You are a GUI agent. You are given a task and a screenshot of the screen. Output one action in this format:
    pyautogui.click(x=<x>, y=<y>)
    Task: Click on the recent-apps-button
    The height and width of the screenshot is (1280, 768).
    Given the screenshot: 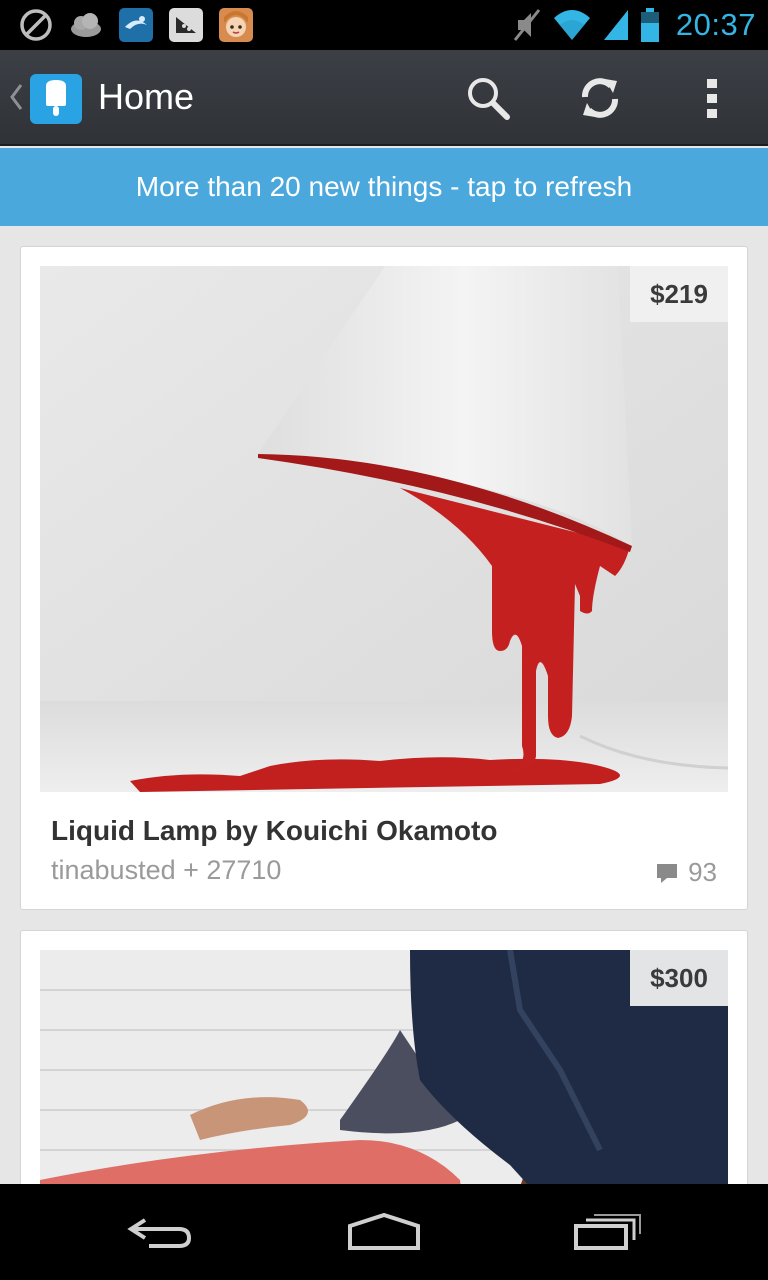 What is the action you would take?
    pyautogui.click(x=608, y=1232)
    